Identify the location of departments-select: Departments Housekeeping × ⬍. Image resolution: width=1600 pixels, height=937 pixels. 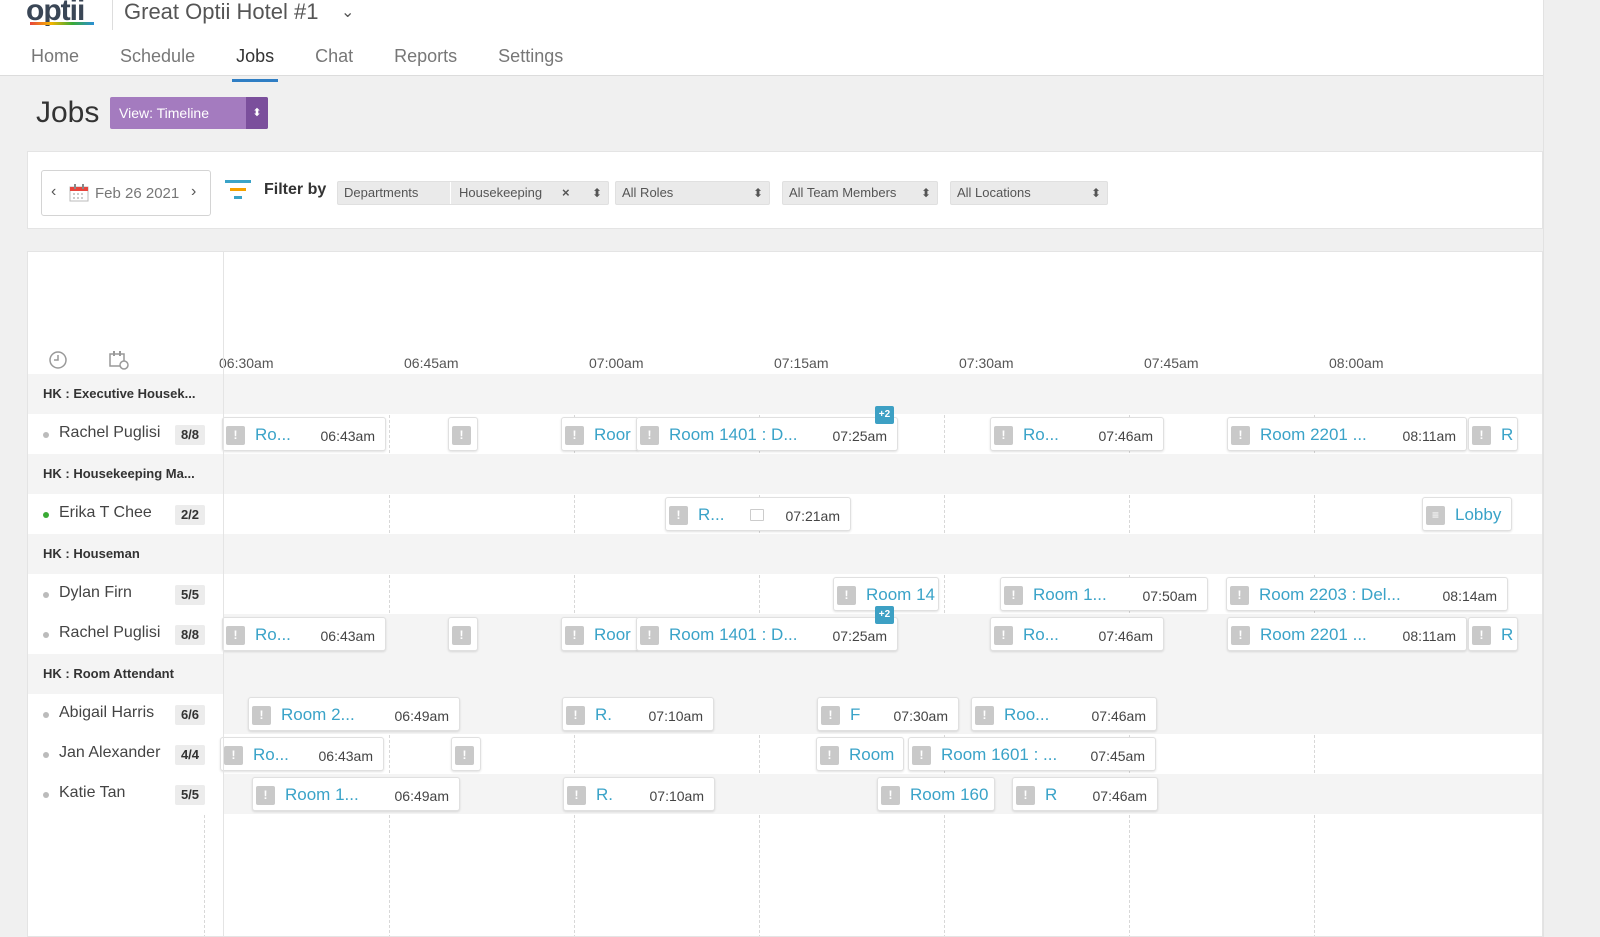
(473, 193).